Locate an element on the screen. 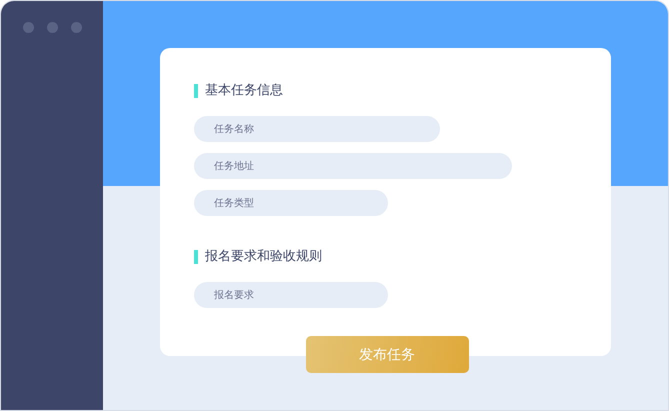 This screenshot has height=411, width=669. input-field: 任务类型 is located at coordinates (291, 203).